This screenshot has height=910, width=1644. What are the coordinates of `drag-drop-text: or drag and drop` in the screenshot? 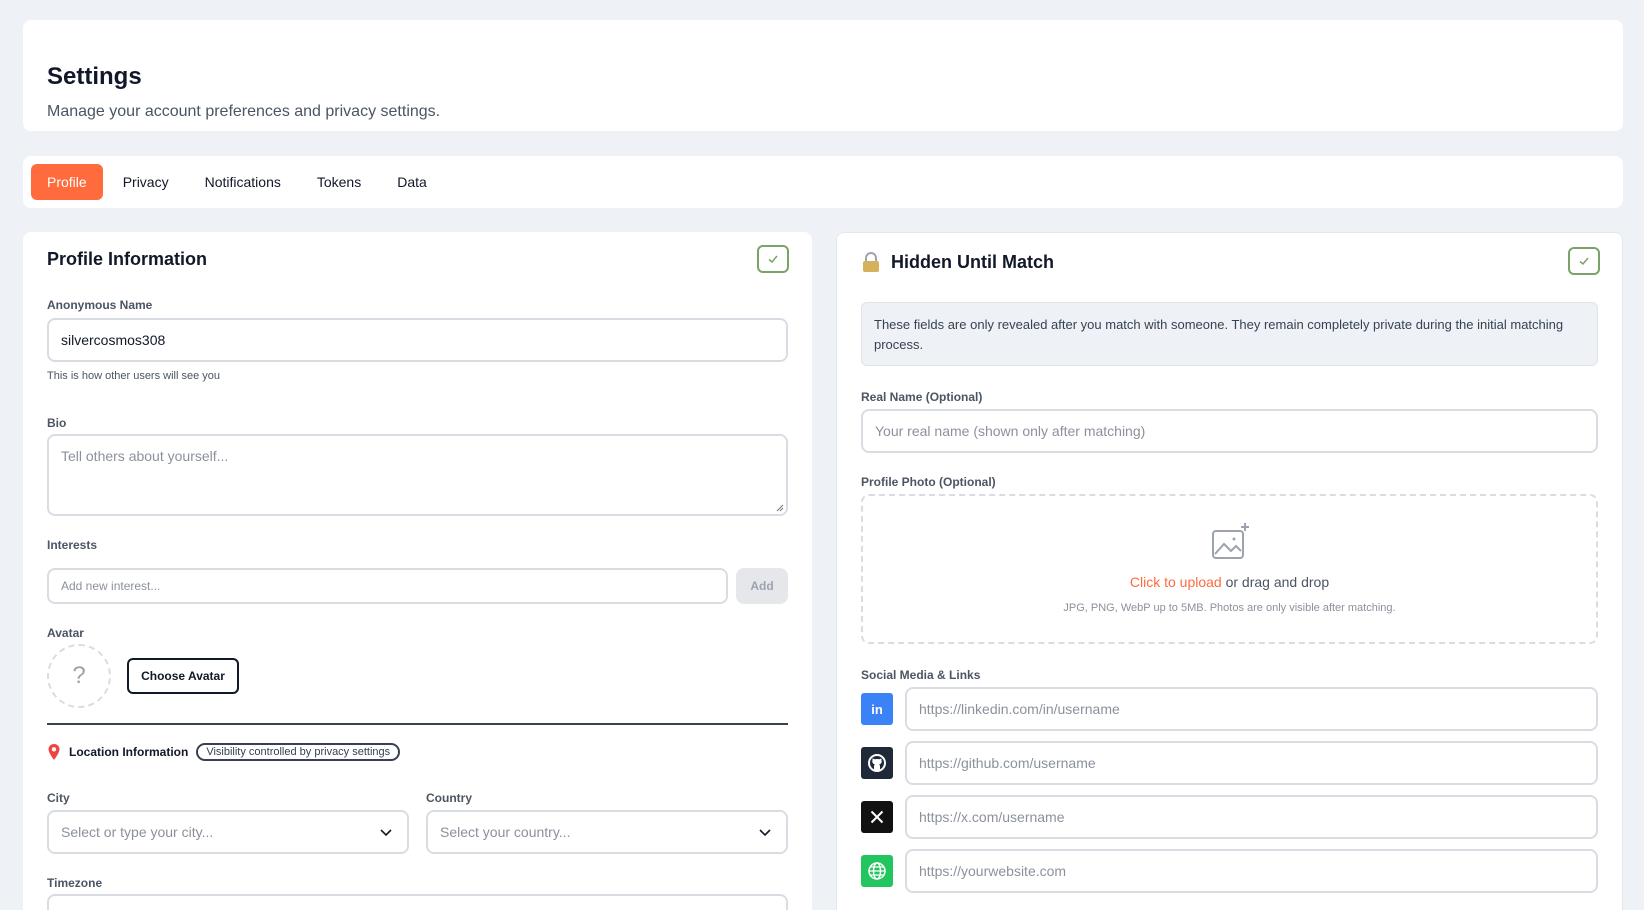 It's located at (1275, 582).